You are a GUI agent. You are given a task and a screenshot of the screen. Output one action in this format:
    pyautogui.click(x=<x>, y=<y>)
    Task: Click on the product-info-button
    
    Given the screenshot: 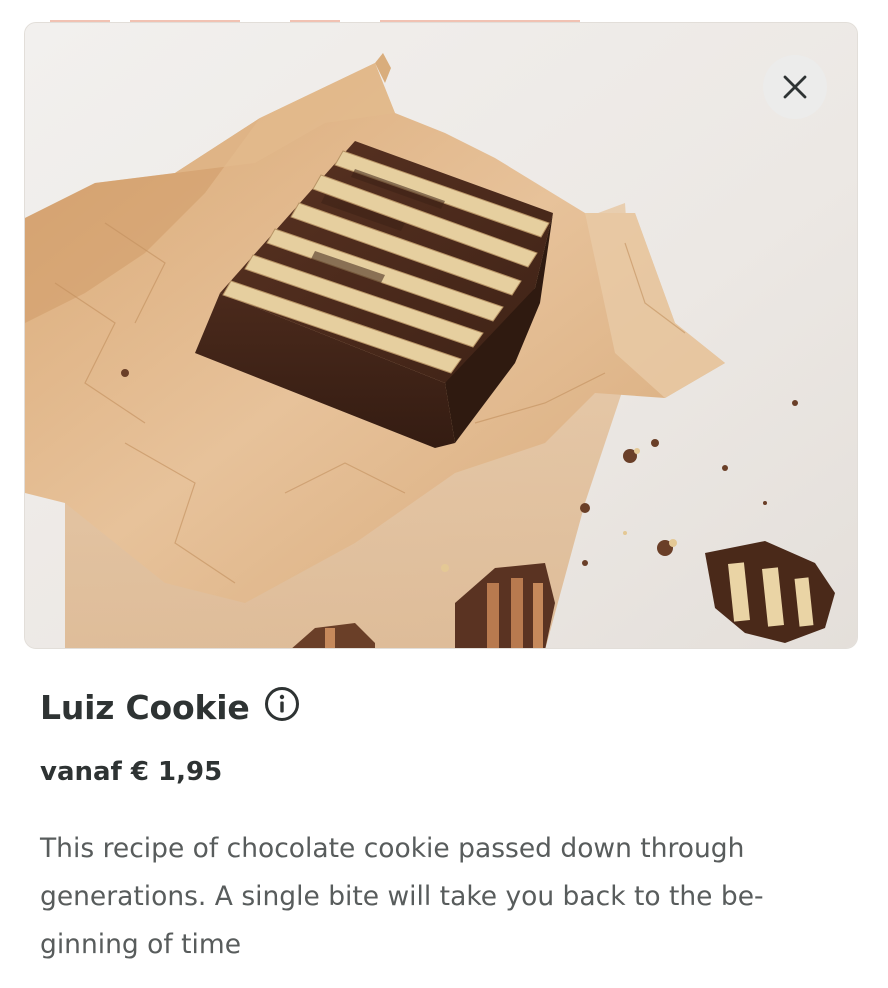 What is the action you would take?
    pyautogui.click(x=282, y=704)
    